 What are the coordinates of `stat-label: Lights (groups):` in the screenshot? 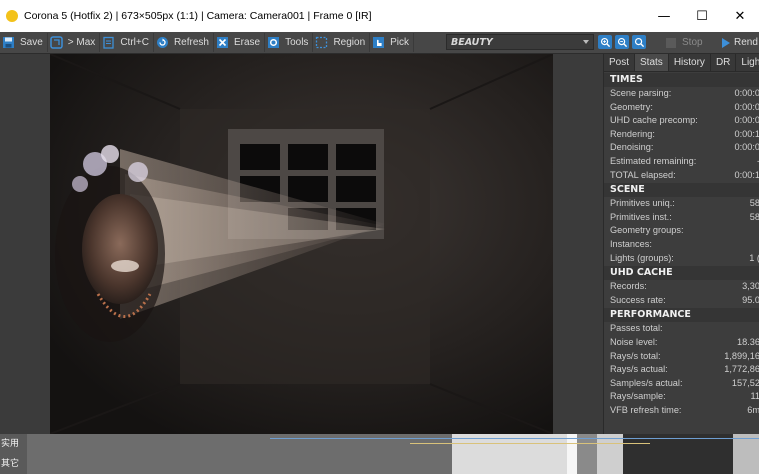 It's located at (642, 257).